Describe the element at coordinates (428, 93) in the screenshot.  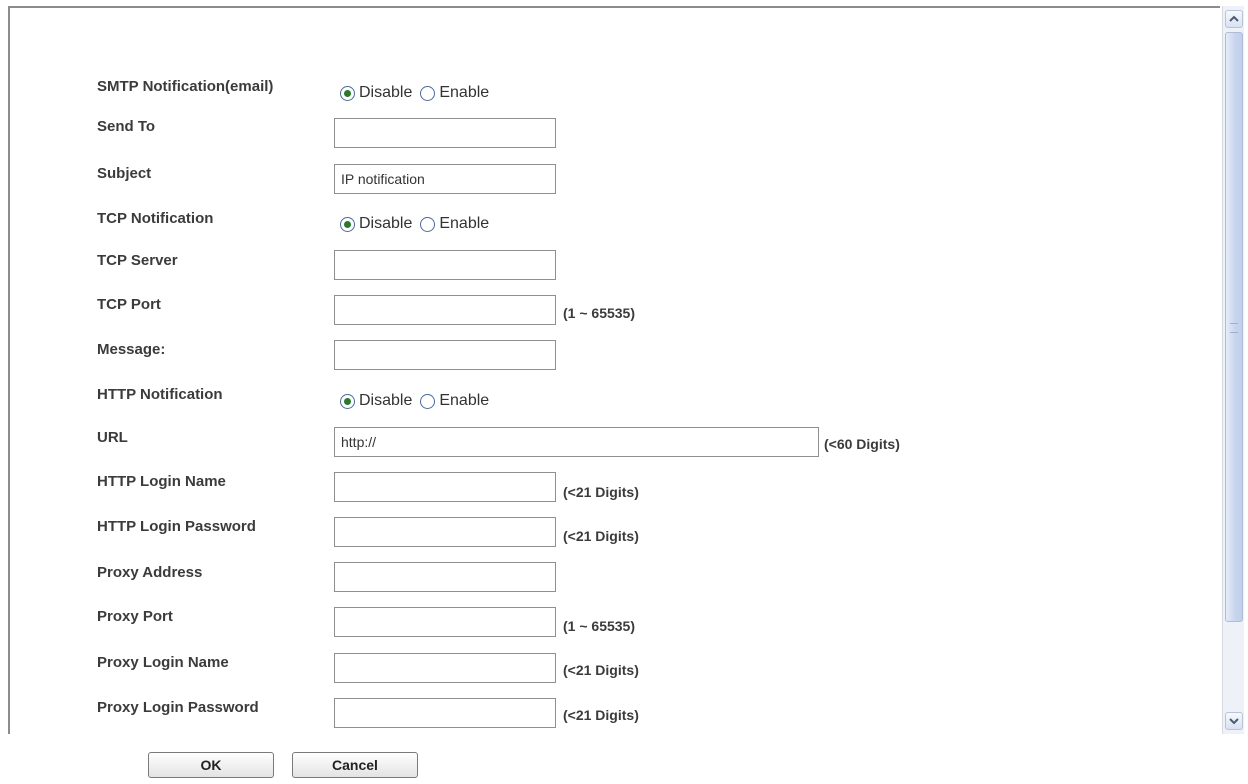
I see `smtp-enable-radio` at that location.